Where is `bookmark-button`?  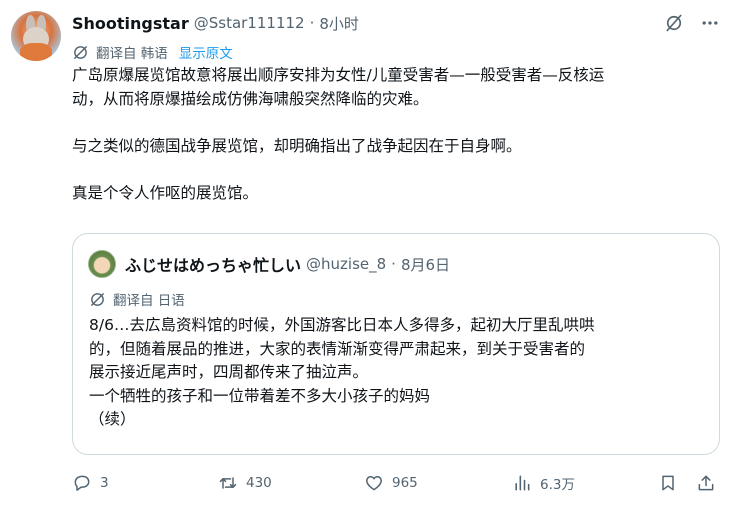
bookmark-button is located at coordinates (668, 483).